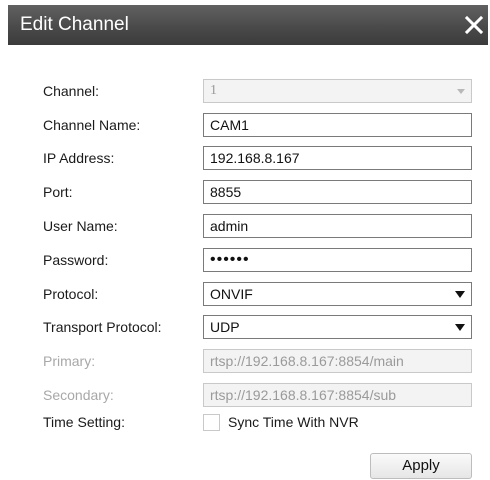 The height and width of the screenshot is (480, 490). I want to click on ip-address-row: IP Address: 192.168.8.167, so click(245, 159).